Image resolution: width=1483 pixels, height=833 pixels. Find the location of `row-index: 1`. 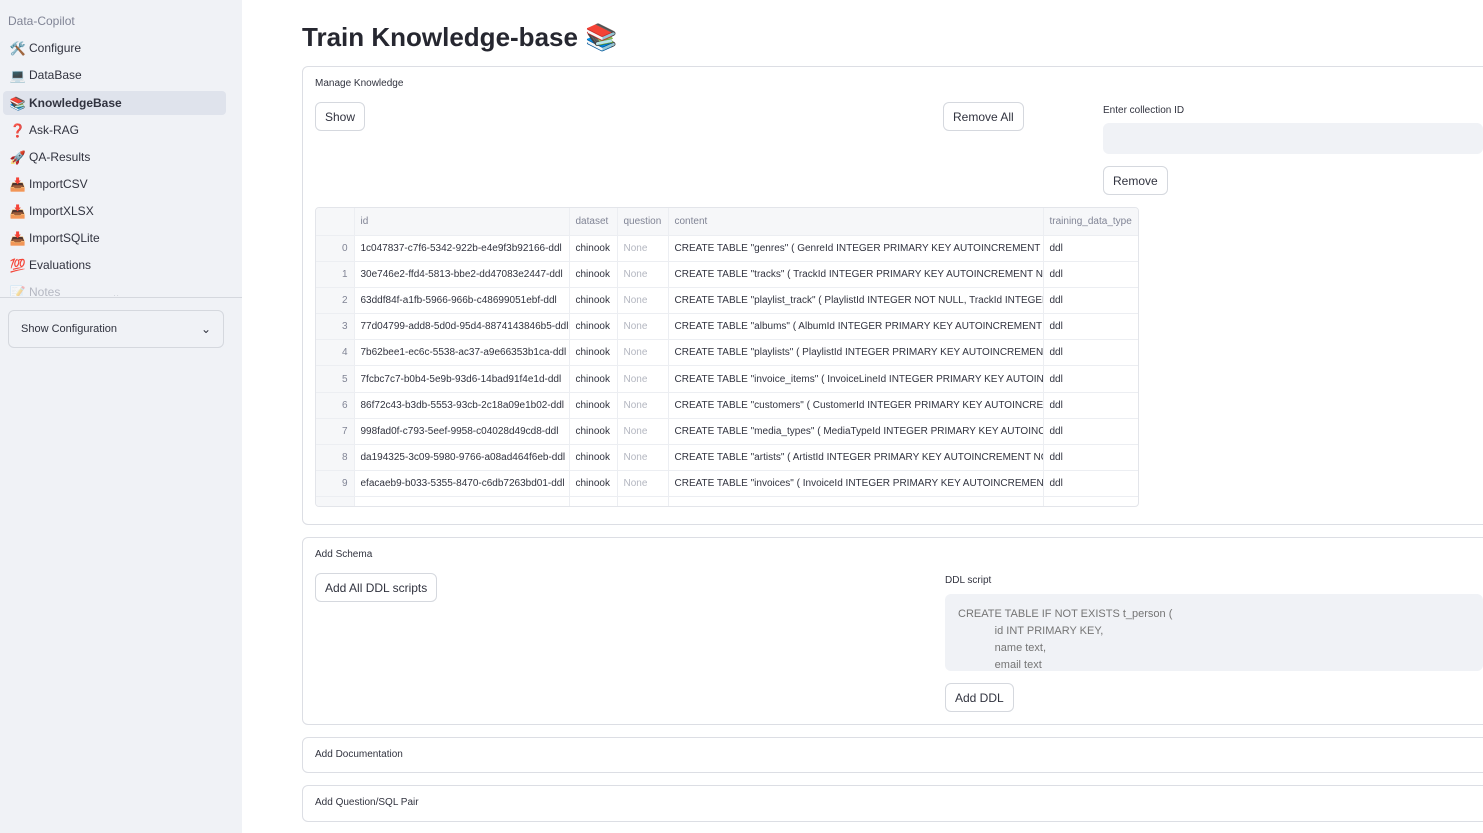

row-index: 1 is located at coordinates (335, 274).